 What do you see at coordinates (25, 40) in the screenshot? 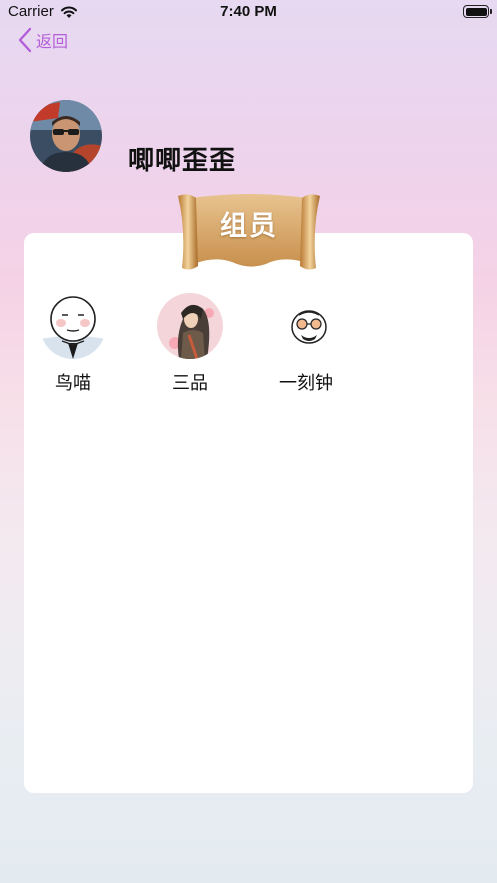
I see `chevron-left-icon` at bounding box center [25, 40].